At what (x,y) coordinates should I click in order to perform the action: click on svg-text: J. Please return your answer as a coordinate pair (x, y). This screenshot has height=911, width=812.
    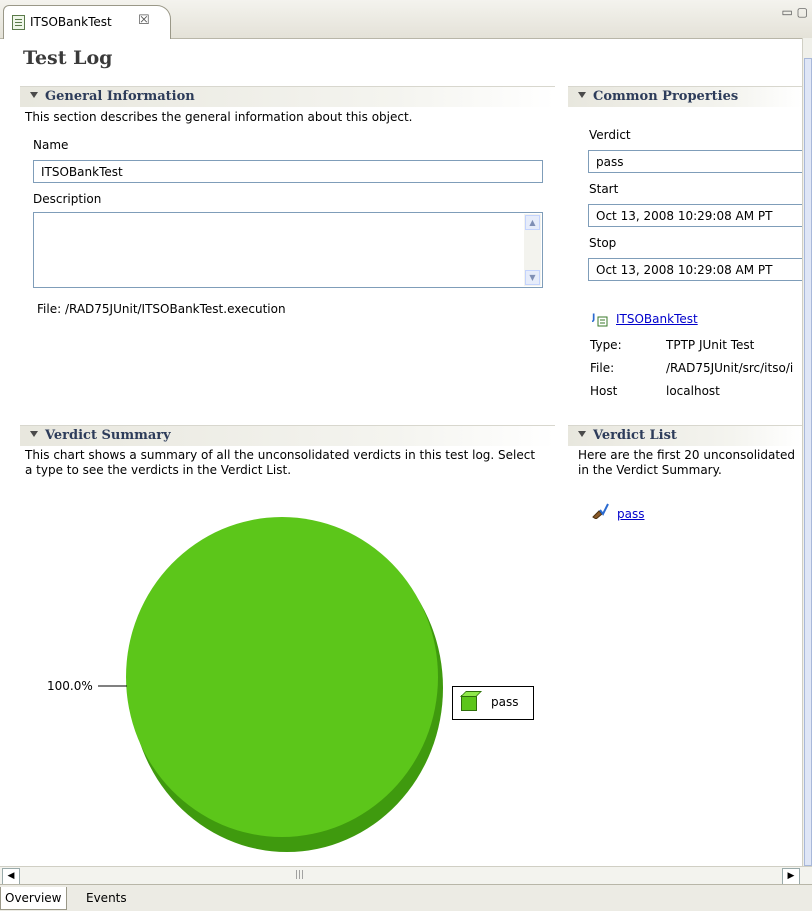
    Looking at the image, I should click on (593, 318).